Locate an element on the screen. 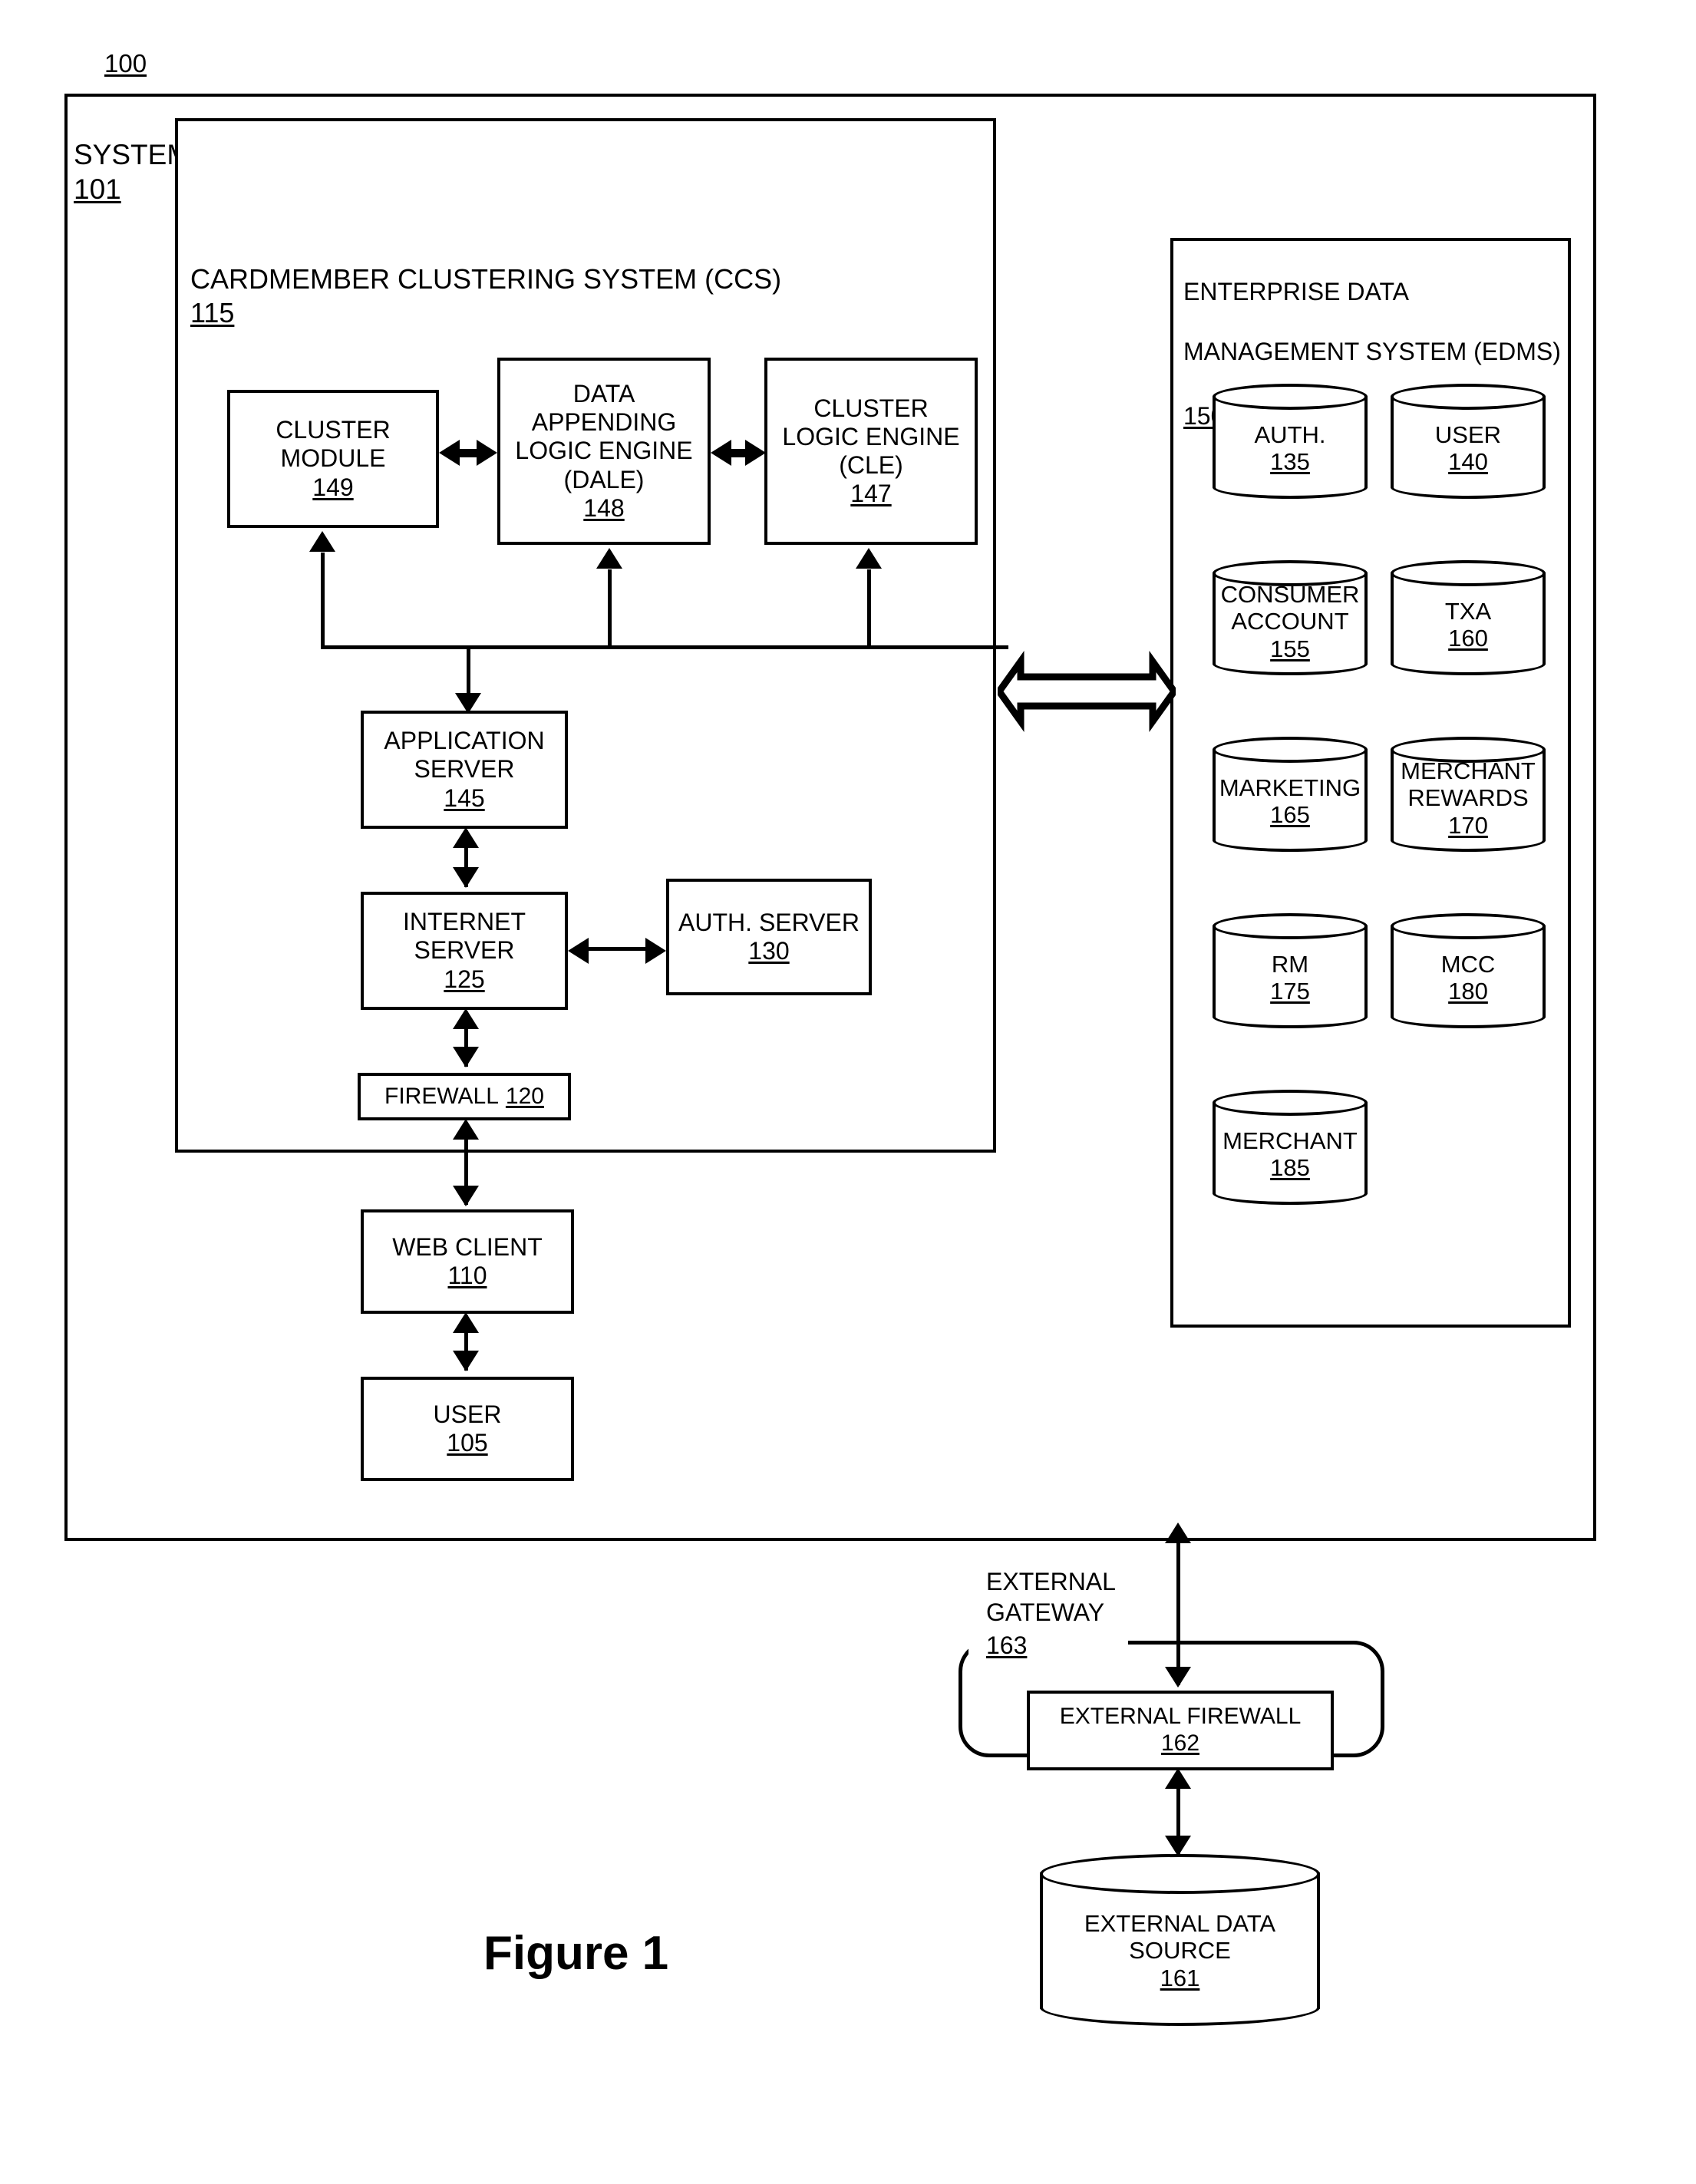  dale-line1: DATA is located at coordinates (603, 394).